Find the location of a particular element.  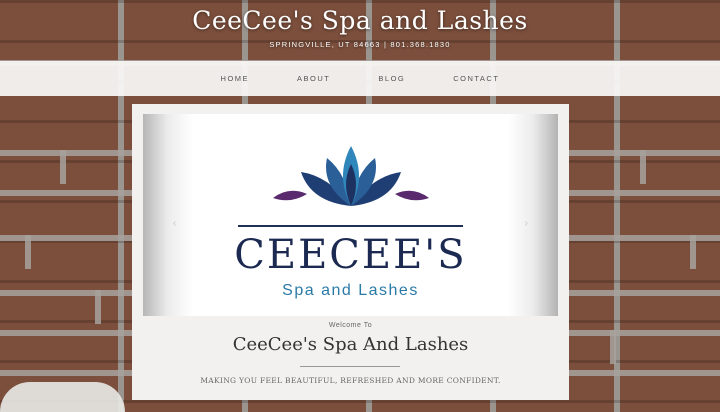

slider-prev-arrow: ‹ is located at coordinates (174, 223).